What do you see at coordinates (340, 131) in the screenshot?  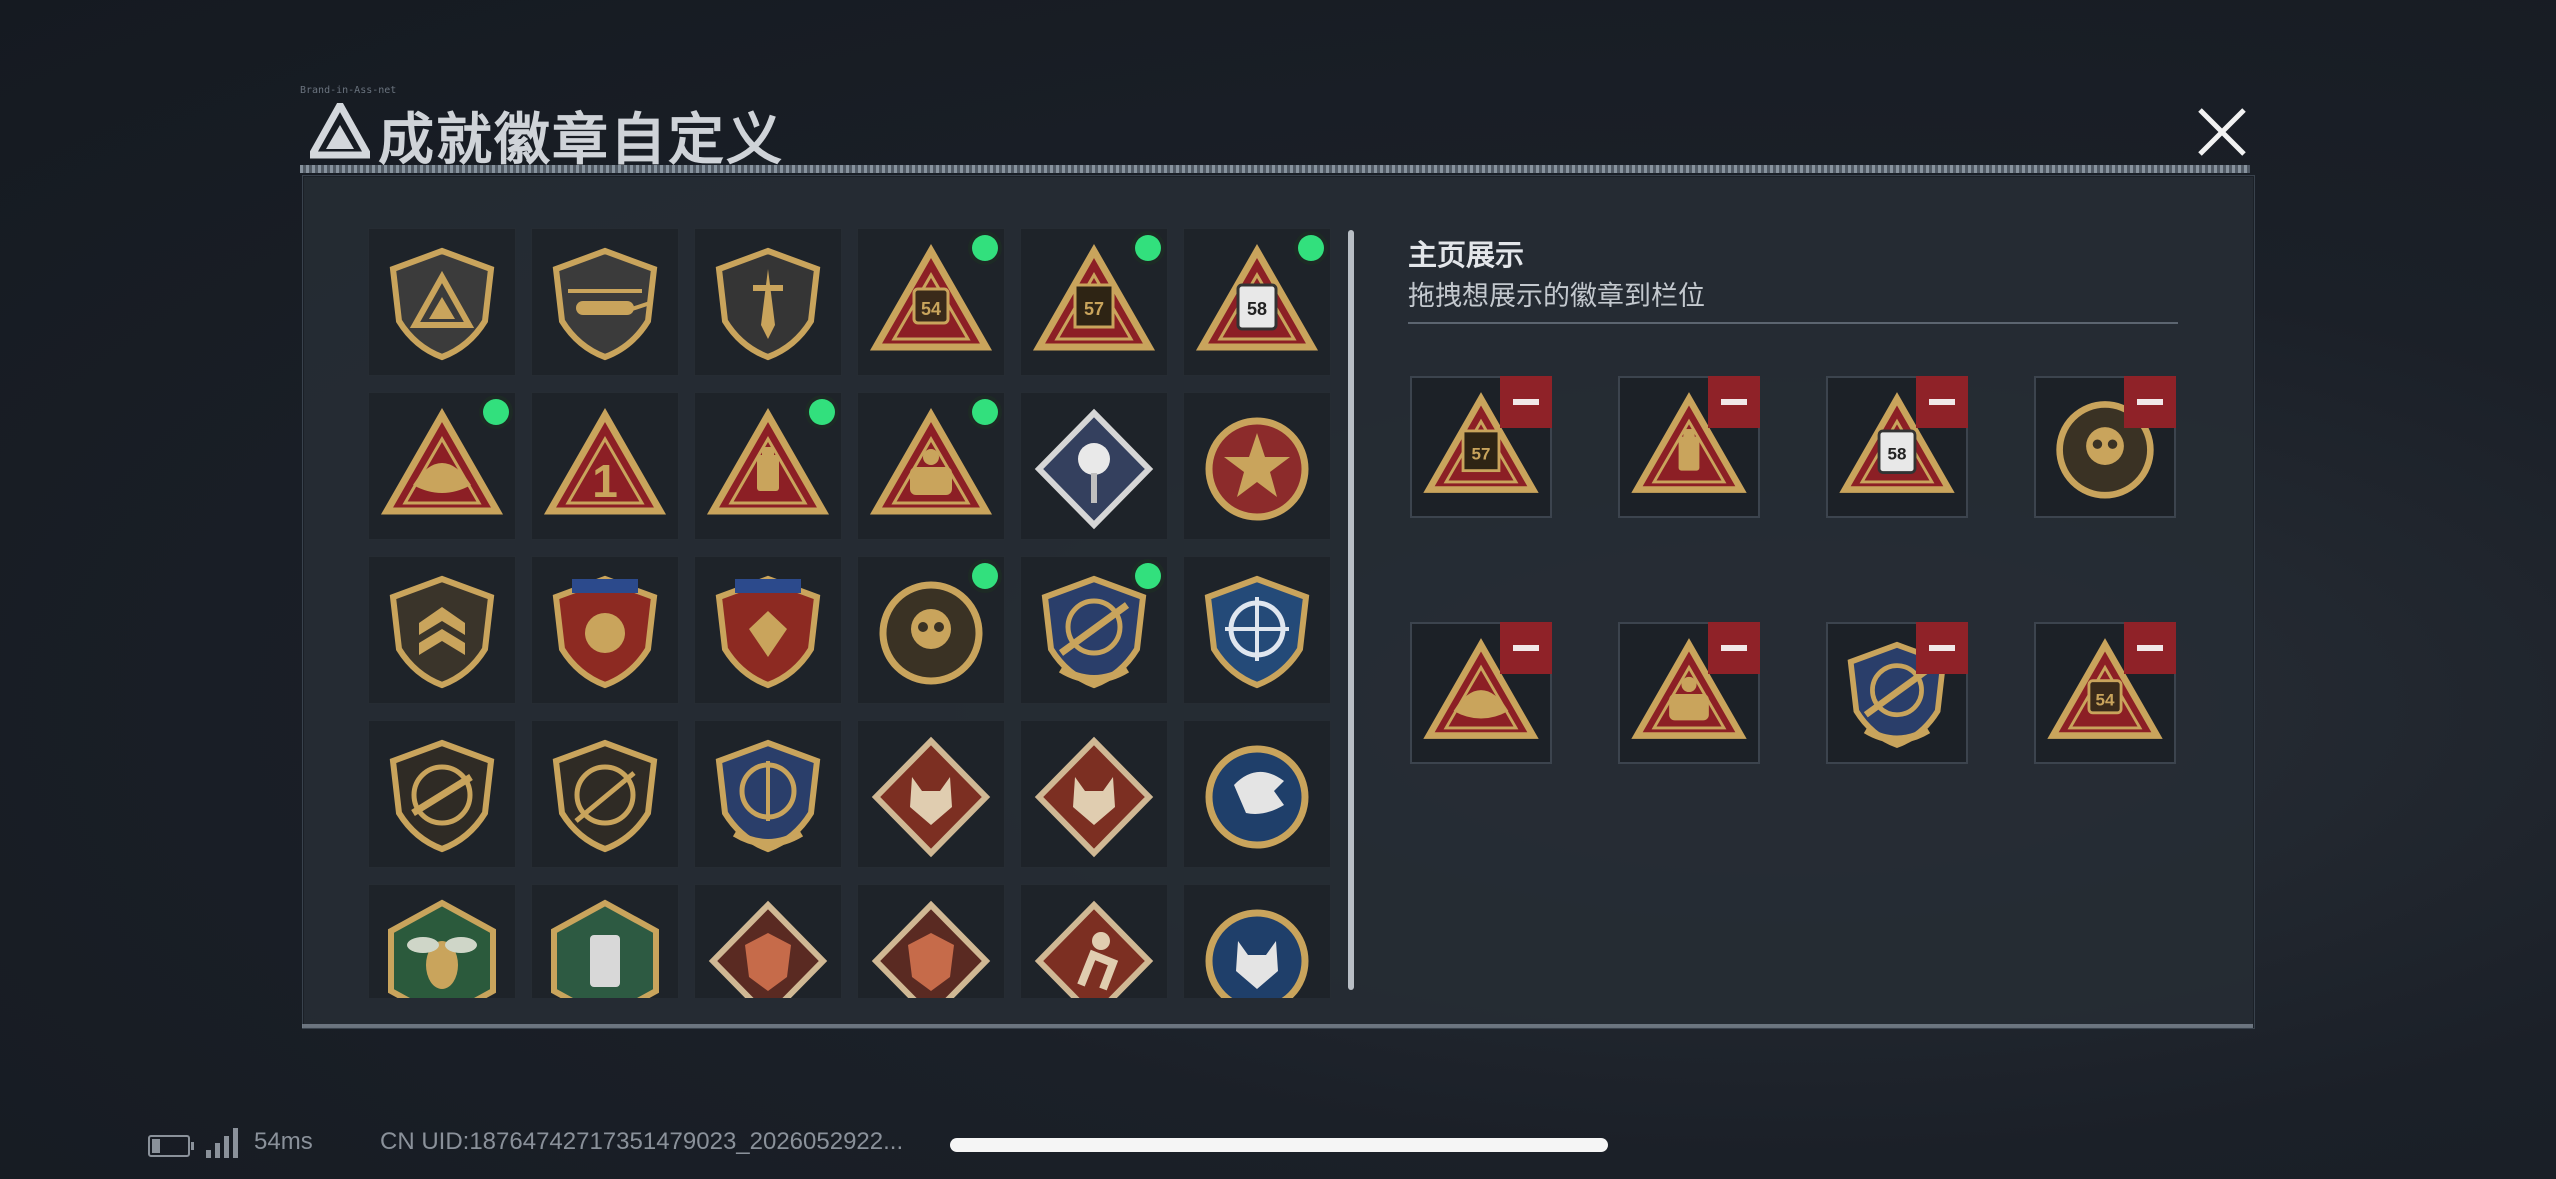 I see `game-logo-icon` at bounding box center [340, 131].